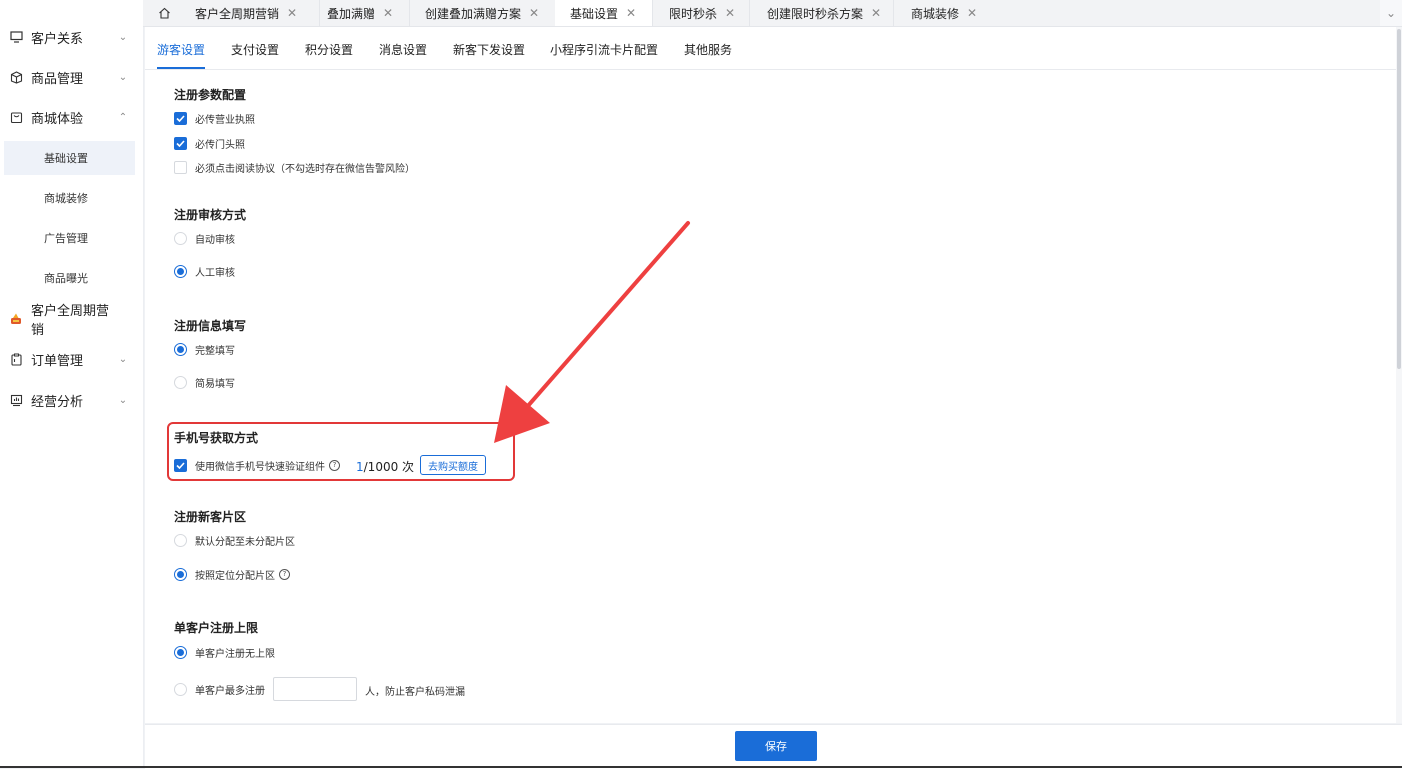  What do you see at coordinates (16, 117) in the screenshot?
I see `store-icon` at bounding box center [16, 117].